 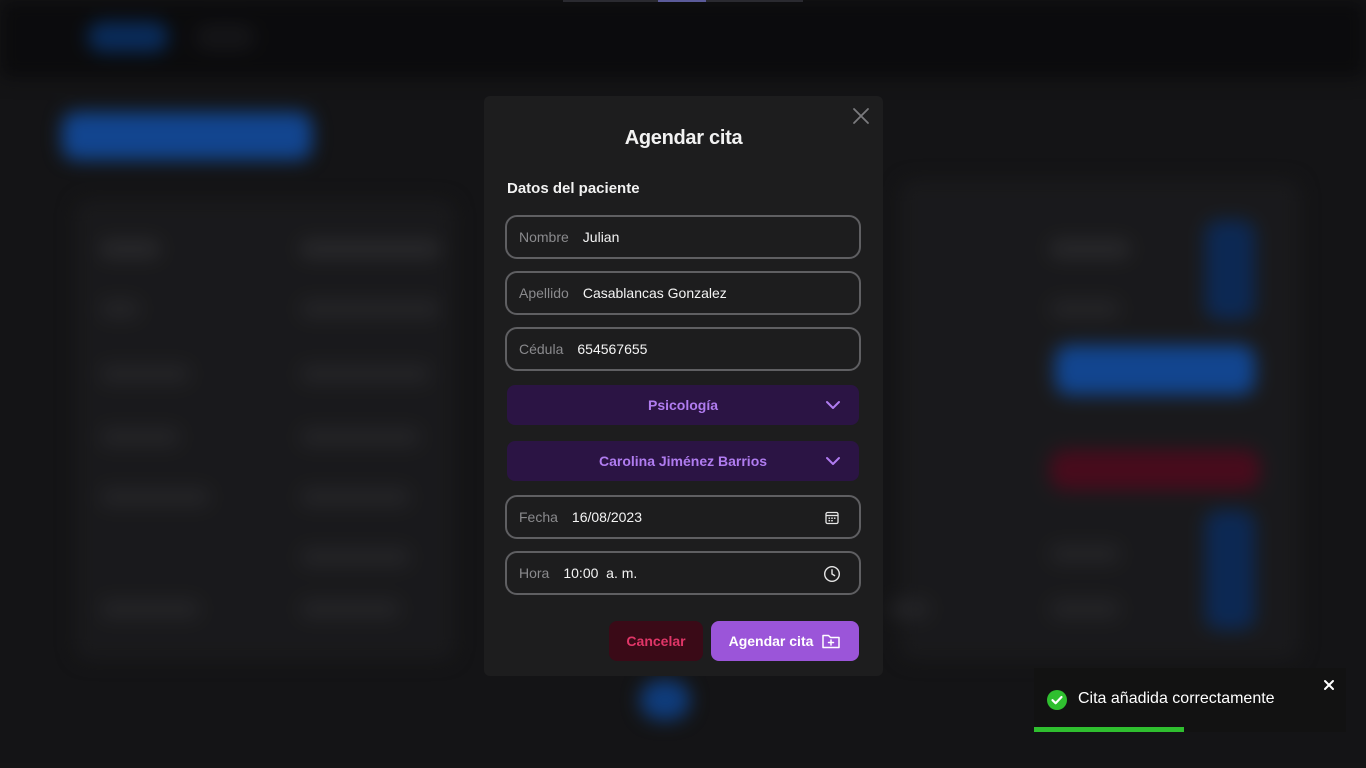 What do you see at coordinates (683, 517) in the screenshot?
I see `fecha-field: Fecha 16/08/2023` at bounding box center [683, 517].